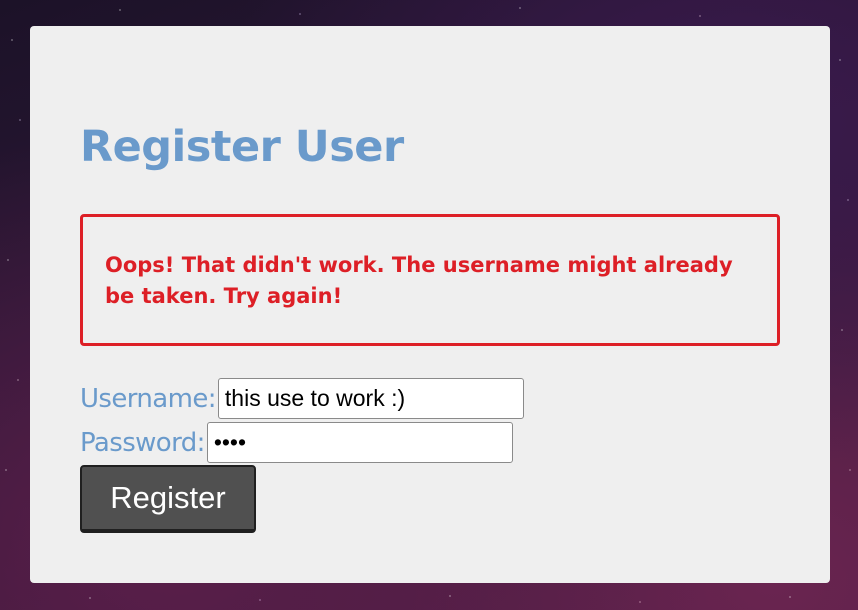 This screenshot has width=858, height=610. I want to click on username-row: Username:, so click(302, 398).